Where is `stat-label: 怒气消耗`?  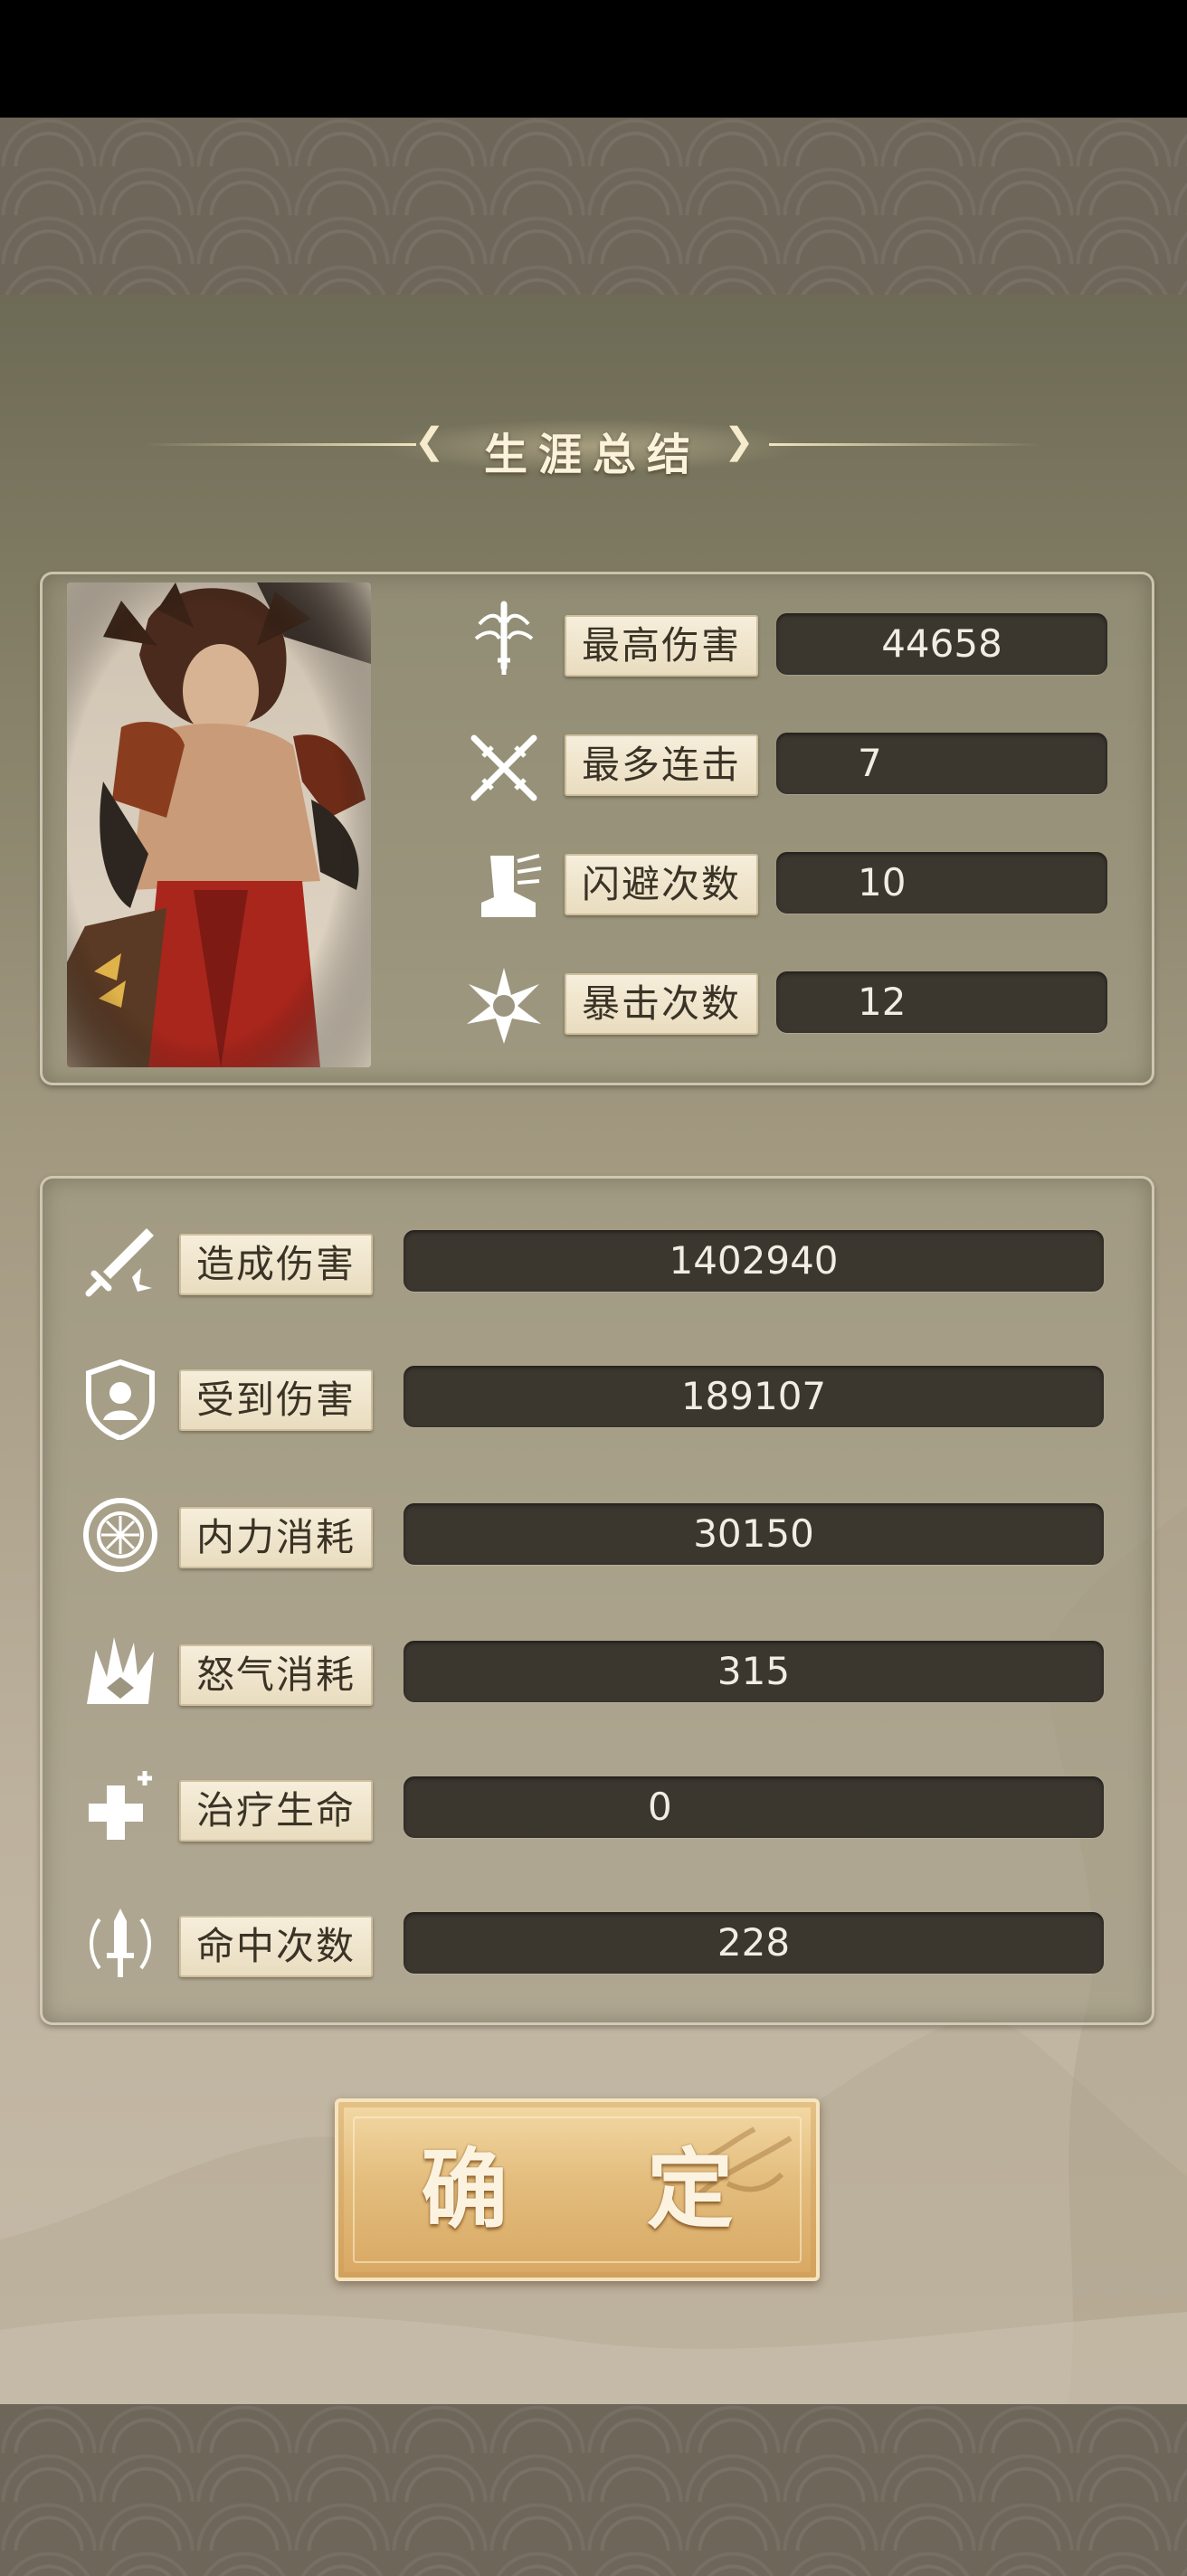
stat-label: 怒气消耗 is located at coordinates (276, 1675).